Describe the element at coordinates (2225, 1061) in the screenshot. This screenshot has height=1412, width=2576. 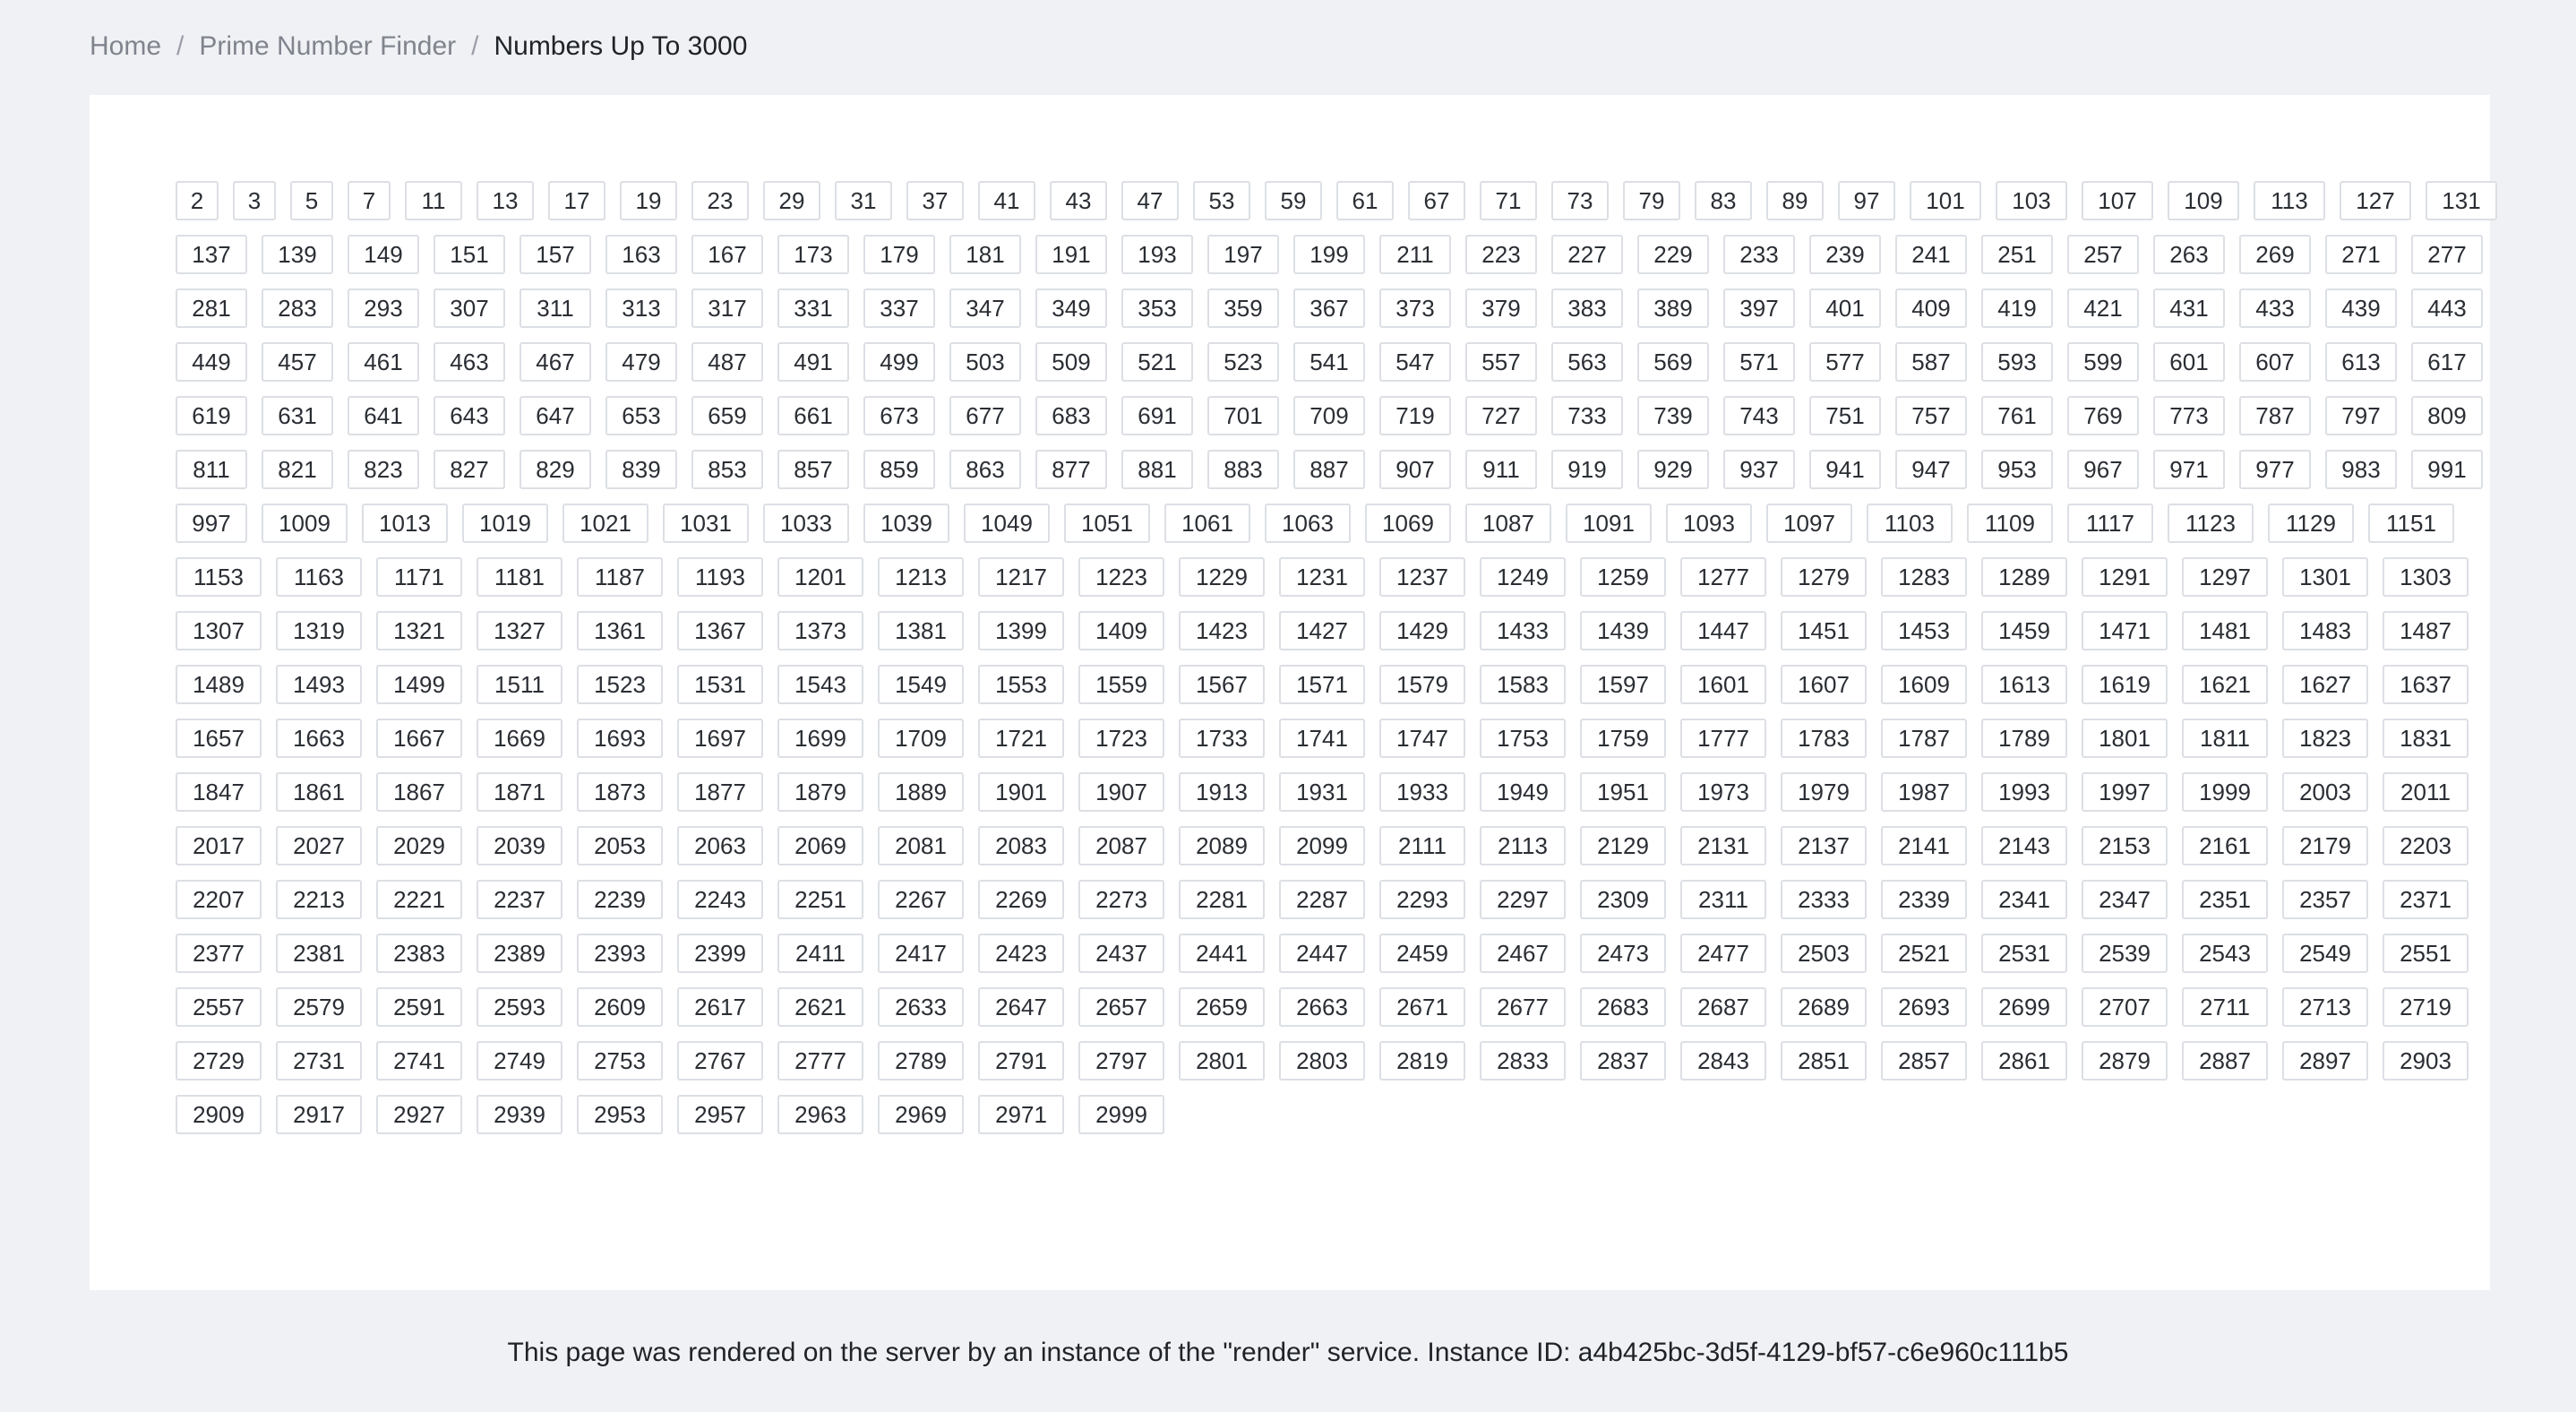
I see `prime-number-item: 2887` at that location.